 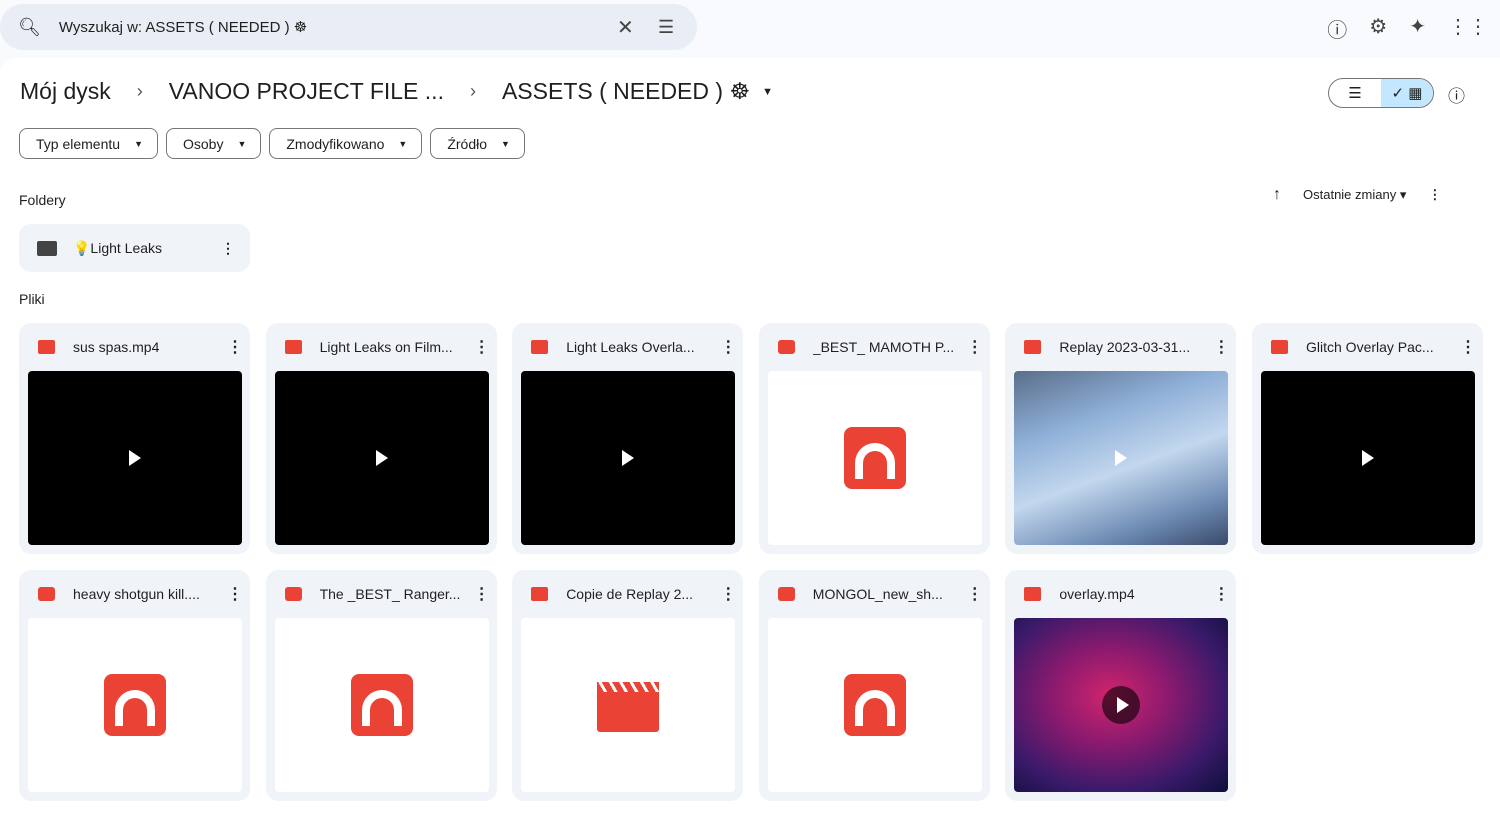 I want to click on file-card: Light Leaks on Film... ⋮, so click(x=381, y=438).